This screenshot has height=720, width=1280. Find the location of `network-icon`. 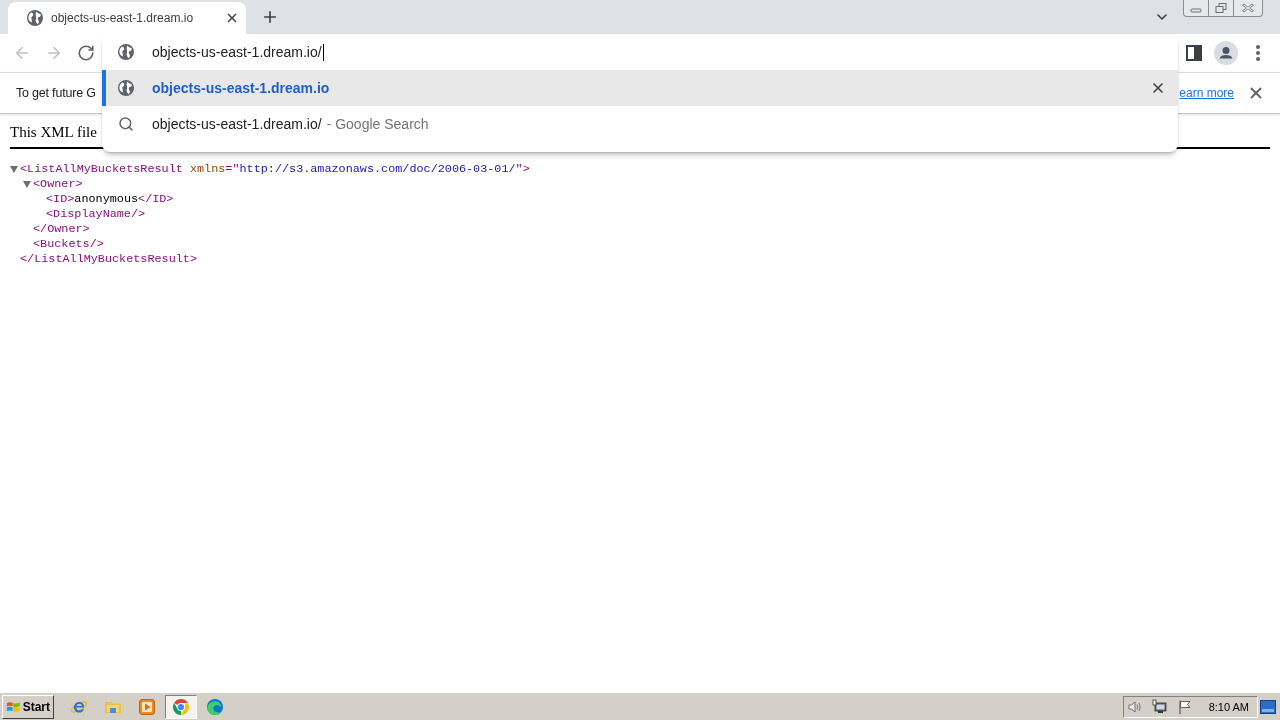

network-icon is located at coordinates (1159, 706).